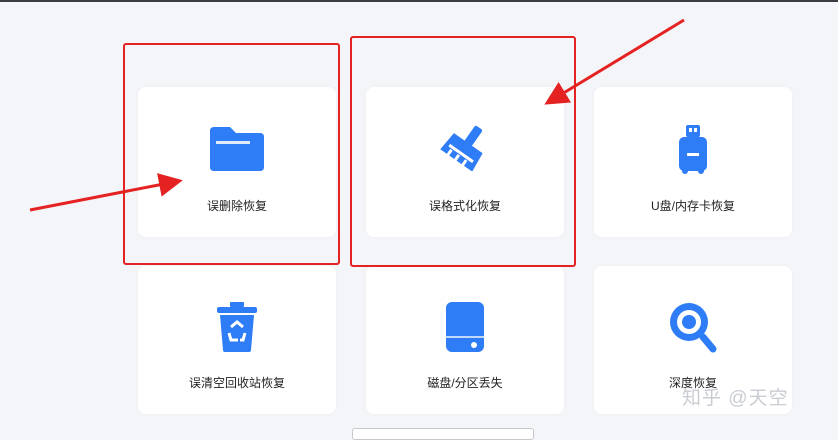 The width and height of the screenshot is (838, 440). Describe the element at coordinates (735, 398) in the screenshot. I see `watermark: 知乎 @天空` at that location.